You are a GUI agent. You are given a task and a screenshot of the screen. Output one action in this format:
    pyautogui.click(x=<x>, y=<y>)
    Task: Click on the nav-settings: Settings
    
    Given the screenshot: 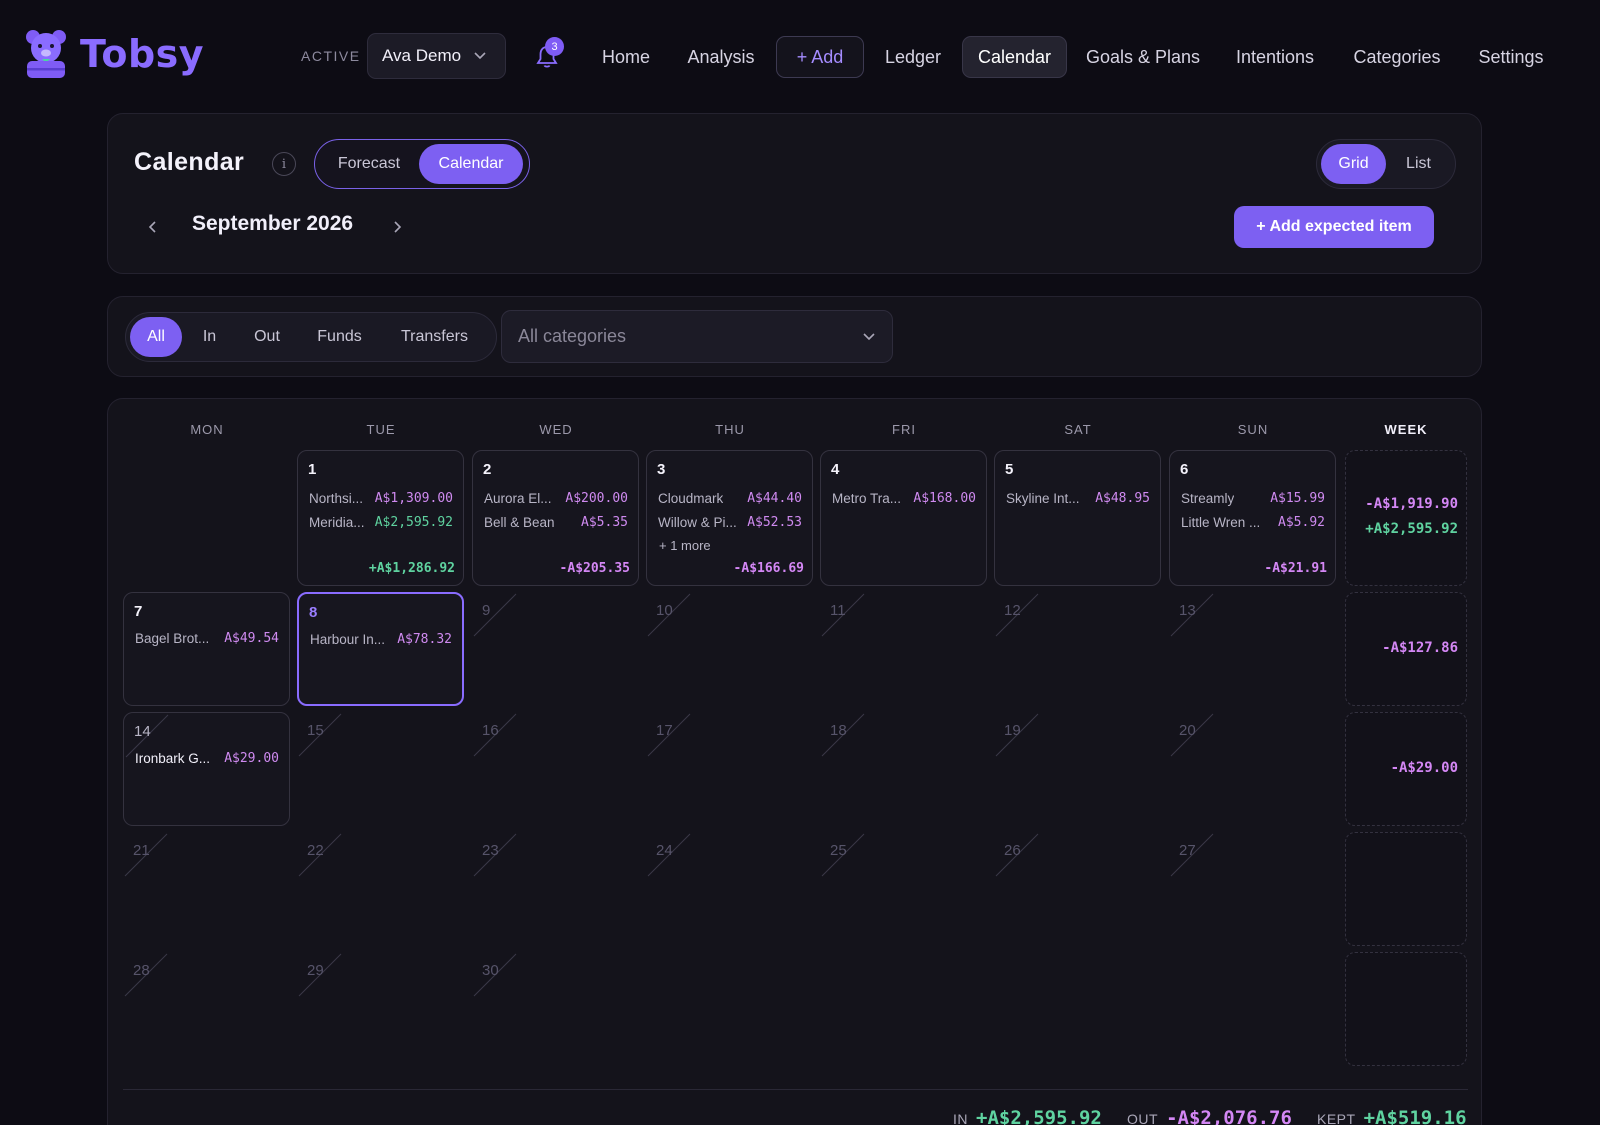 What is the action you would take?
    pyautogui.click(x=1511, y=57)
    